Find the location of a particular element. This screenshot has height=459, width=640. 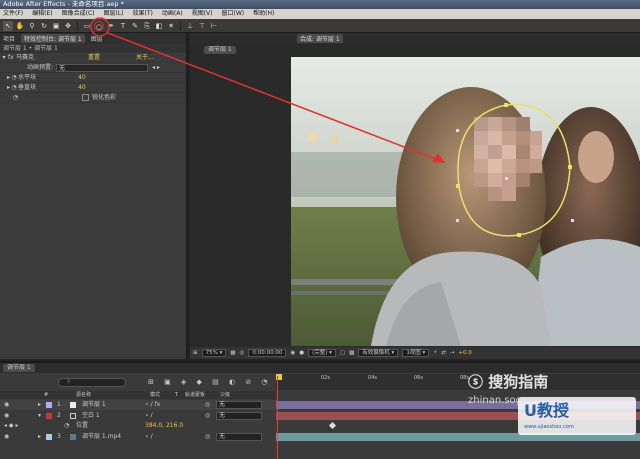

annotation-highlight-circle is located at coordinates (100, 27).